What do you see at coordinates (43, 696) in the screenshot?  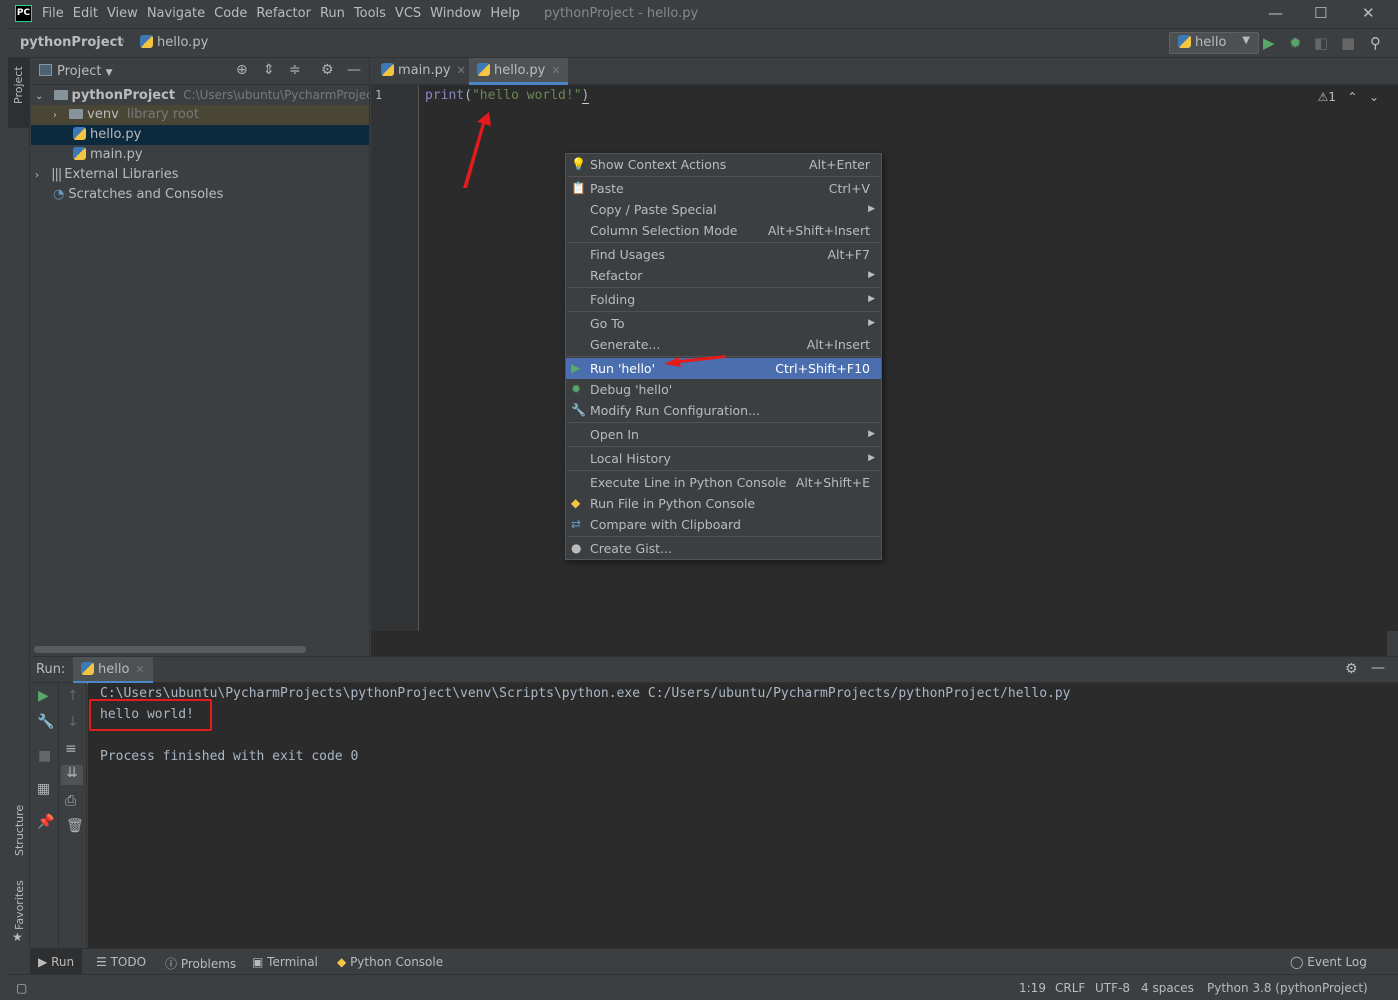 I see `rerun-icon: ▶` at bounding box center [43, 696].